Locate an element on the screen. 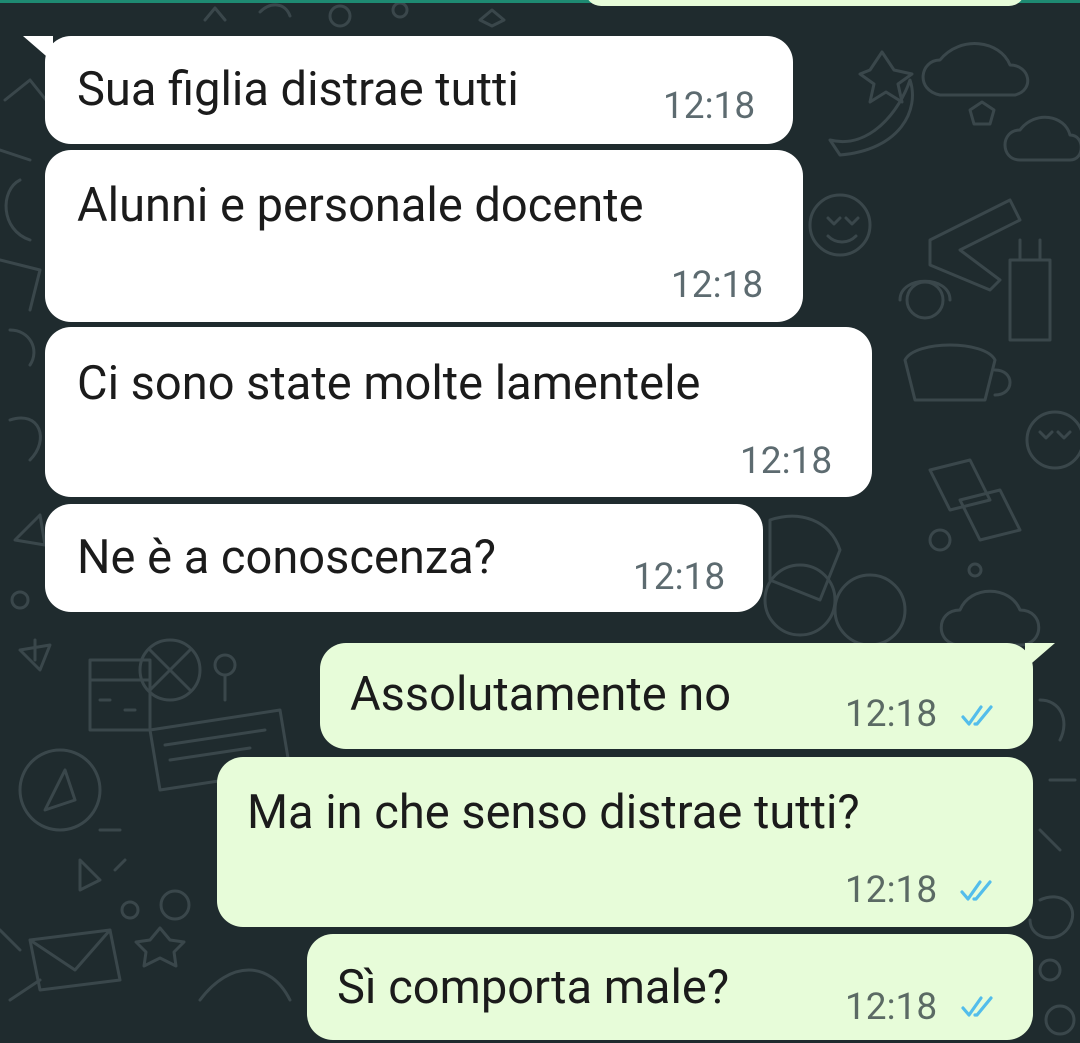 The height and width of the screenshot is (1043, 1080). outgoing-message-bubble: Ma in che senso distrae tutti? 12:18 is located at coordinates (625, 842).